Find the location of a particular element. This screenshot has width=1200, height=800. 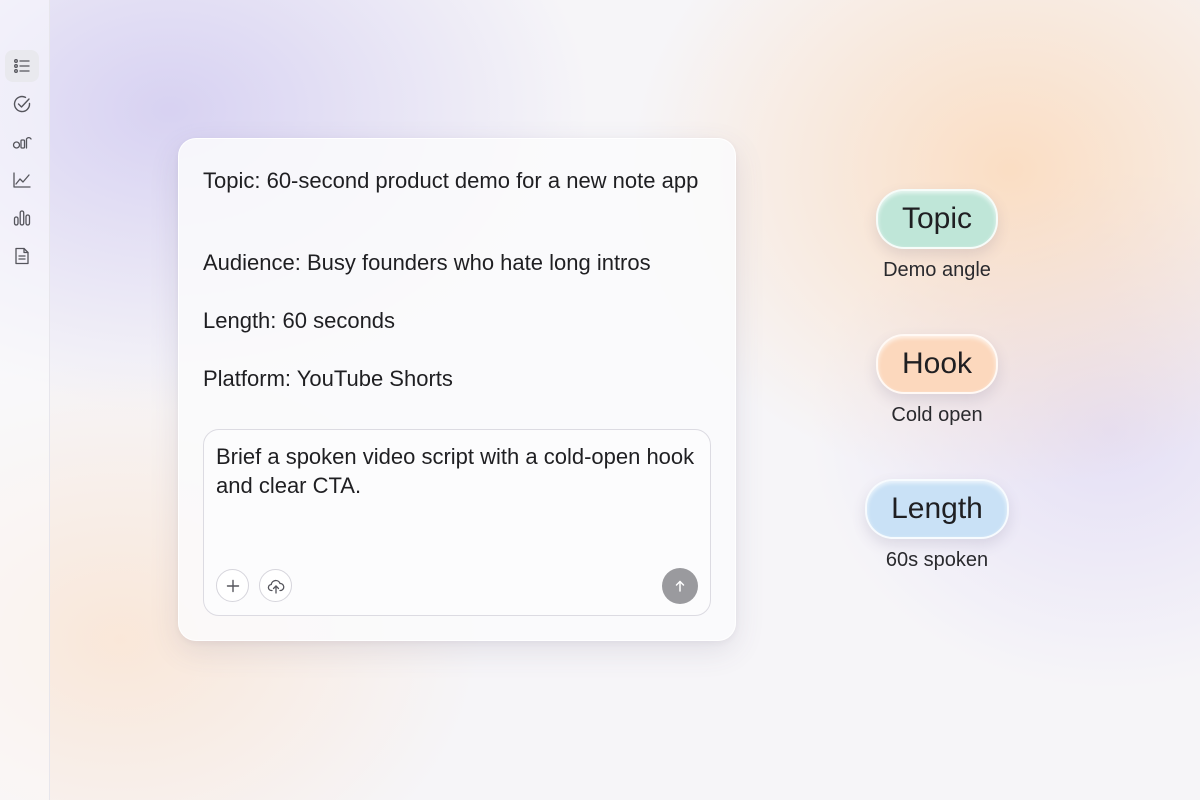

sidebar-item-list is located at coordinates (22, 66).